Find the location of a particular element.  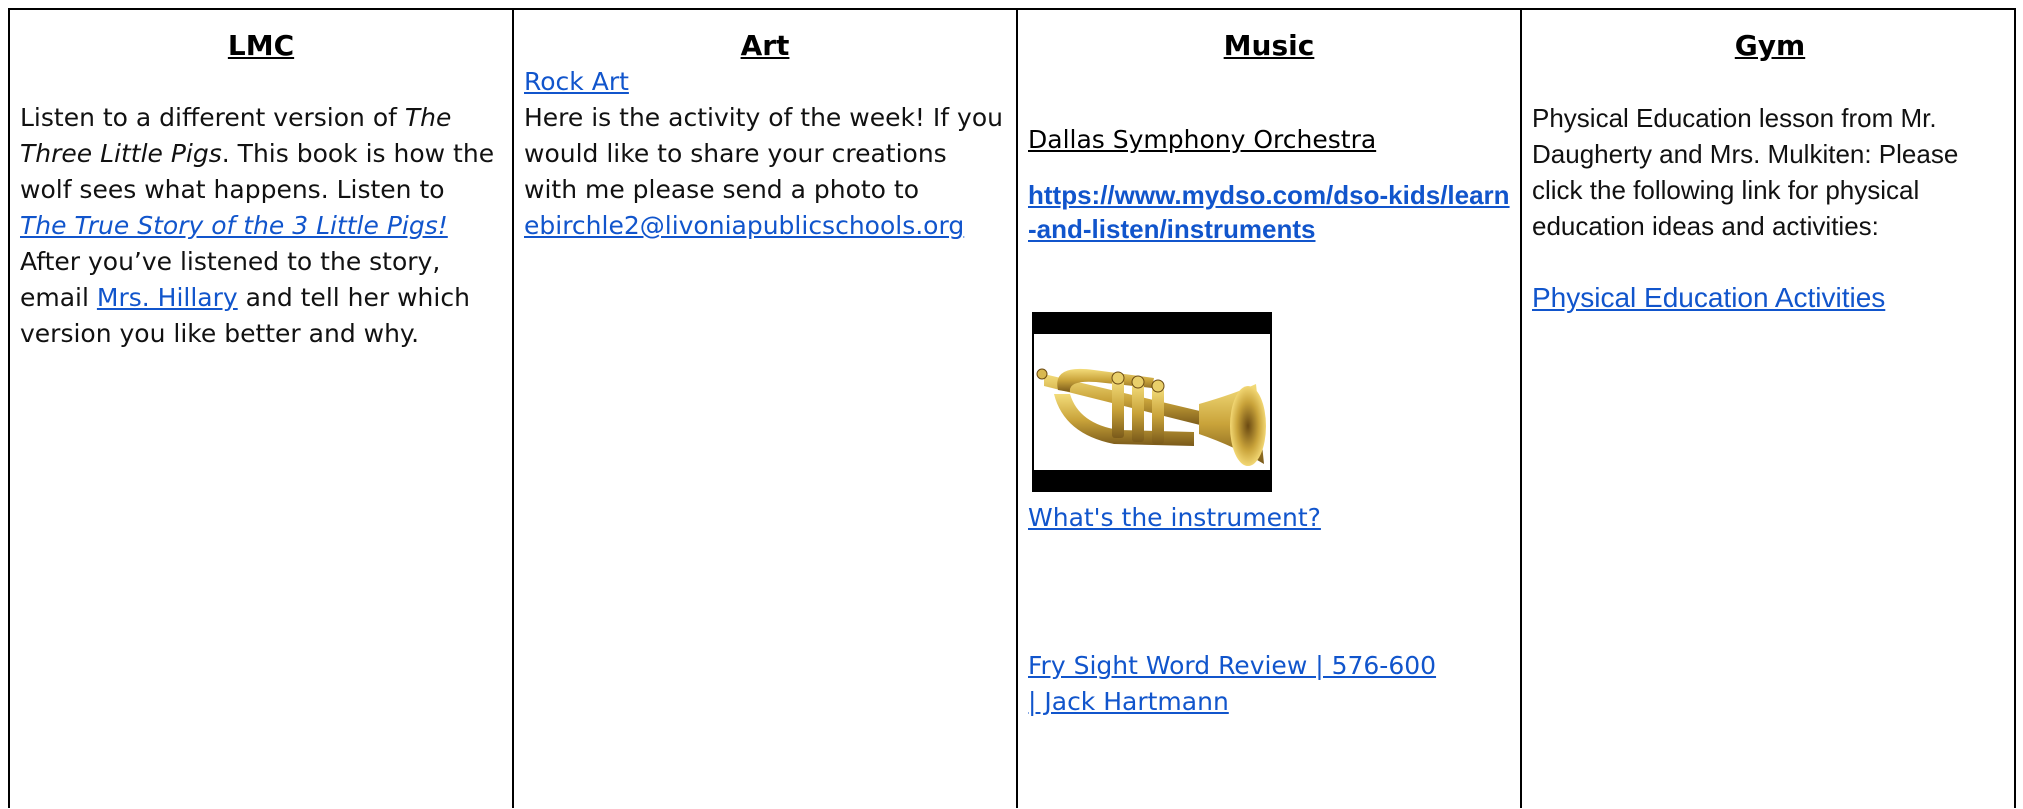

rock-art-link: Rock Art is located at coordinates (576, 81).